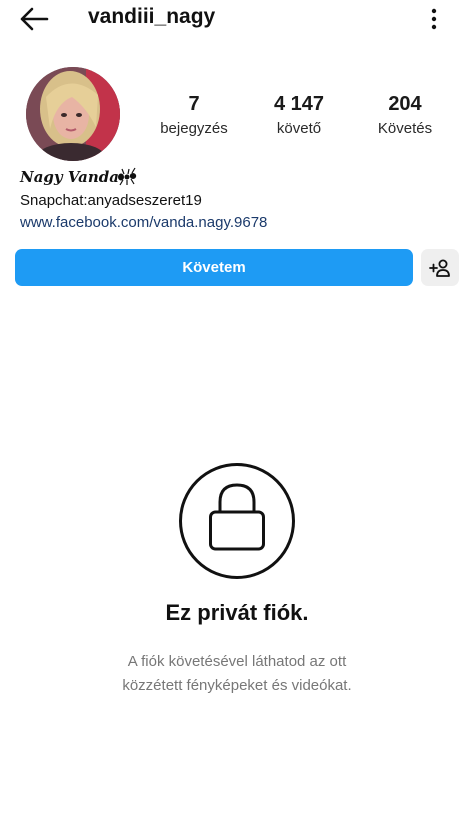  I want to click on private-description-line-2: közzétett fényképeket és videókat., so click(237, 685).